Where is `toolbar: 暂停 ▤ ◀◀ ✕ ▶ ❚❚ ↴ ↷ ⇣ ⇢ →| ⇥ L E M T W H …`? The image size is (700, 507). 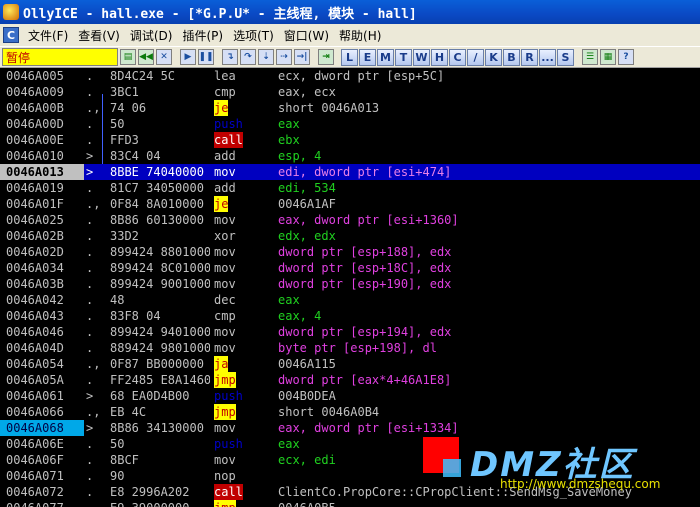
toolbar: 暂停 ▤ ◀◀ ✕ ▶ ❚❚ ↴ ↷ ⇣ ⇢ →| ⇥ L E M T W H … is located at coordinates (350, 57).